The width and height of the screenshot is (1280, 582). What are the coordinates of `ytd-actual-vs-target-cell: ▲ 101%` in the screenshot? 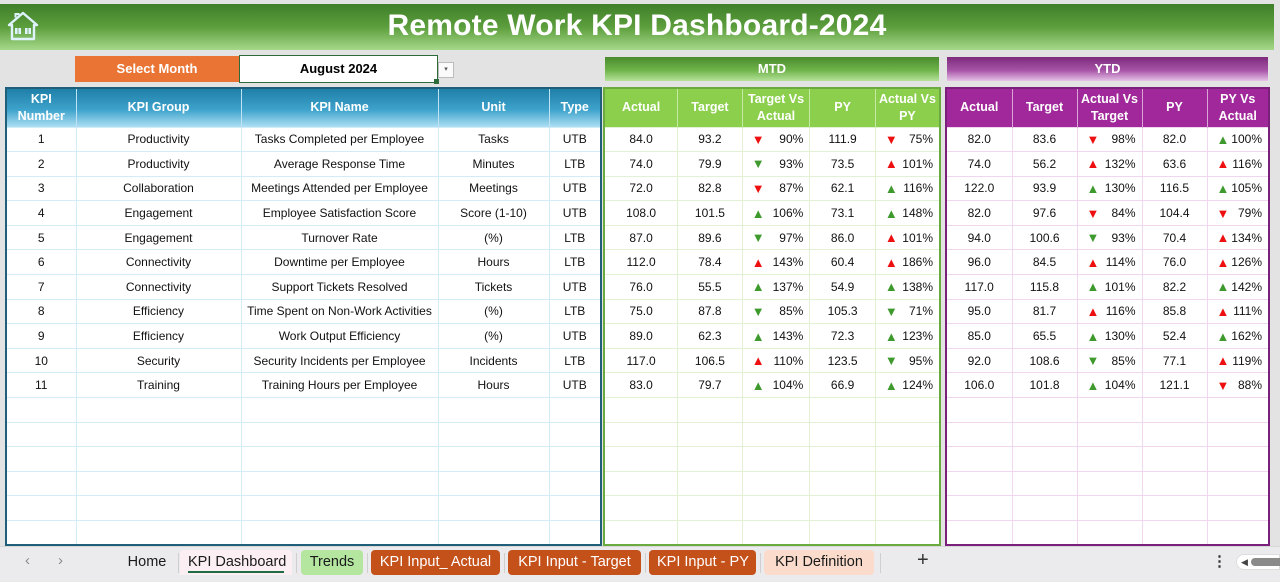 It's located at (1109, 287).